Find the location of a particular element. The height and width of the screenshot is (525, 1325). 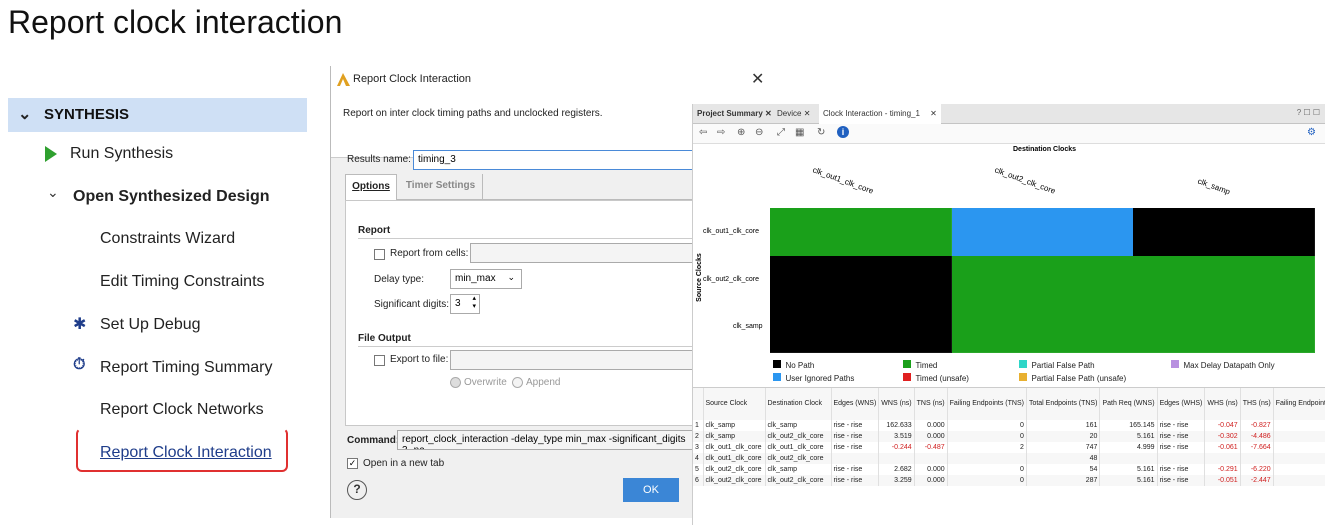

table-cell: clk_out1_clk_core is located at coordinates (734, 458).